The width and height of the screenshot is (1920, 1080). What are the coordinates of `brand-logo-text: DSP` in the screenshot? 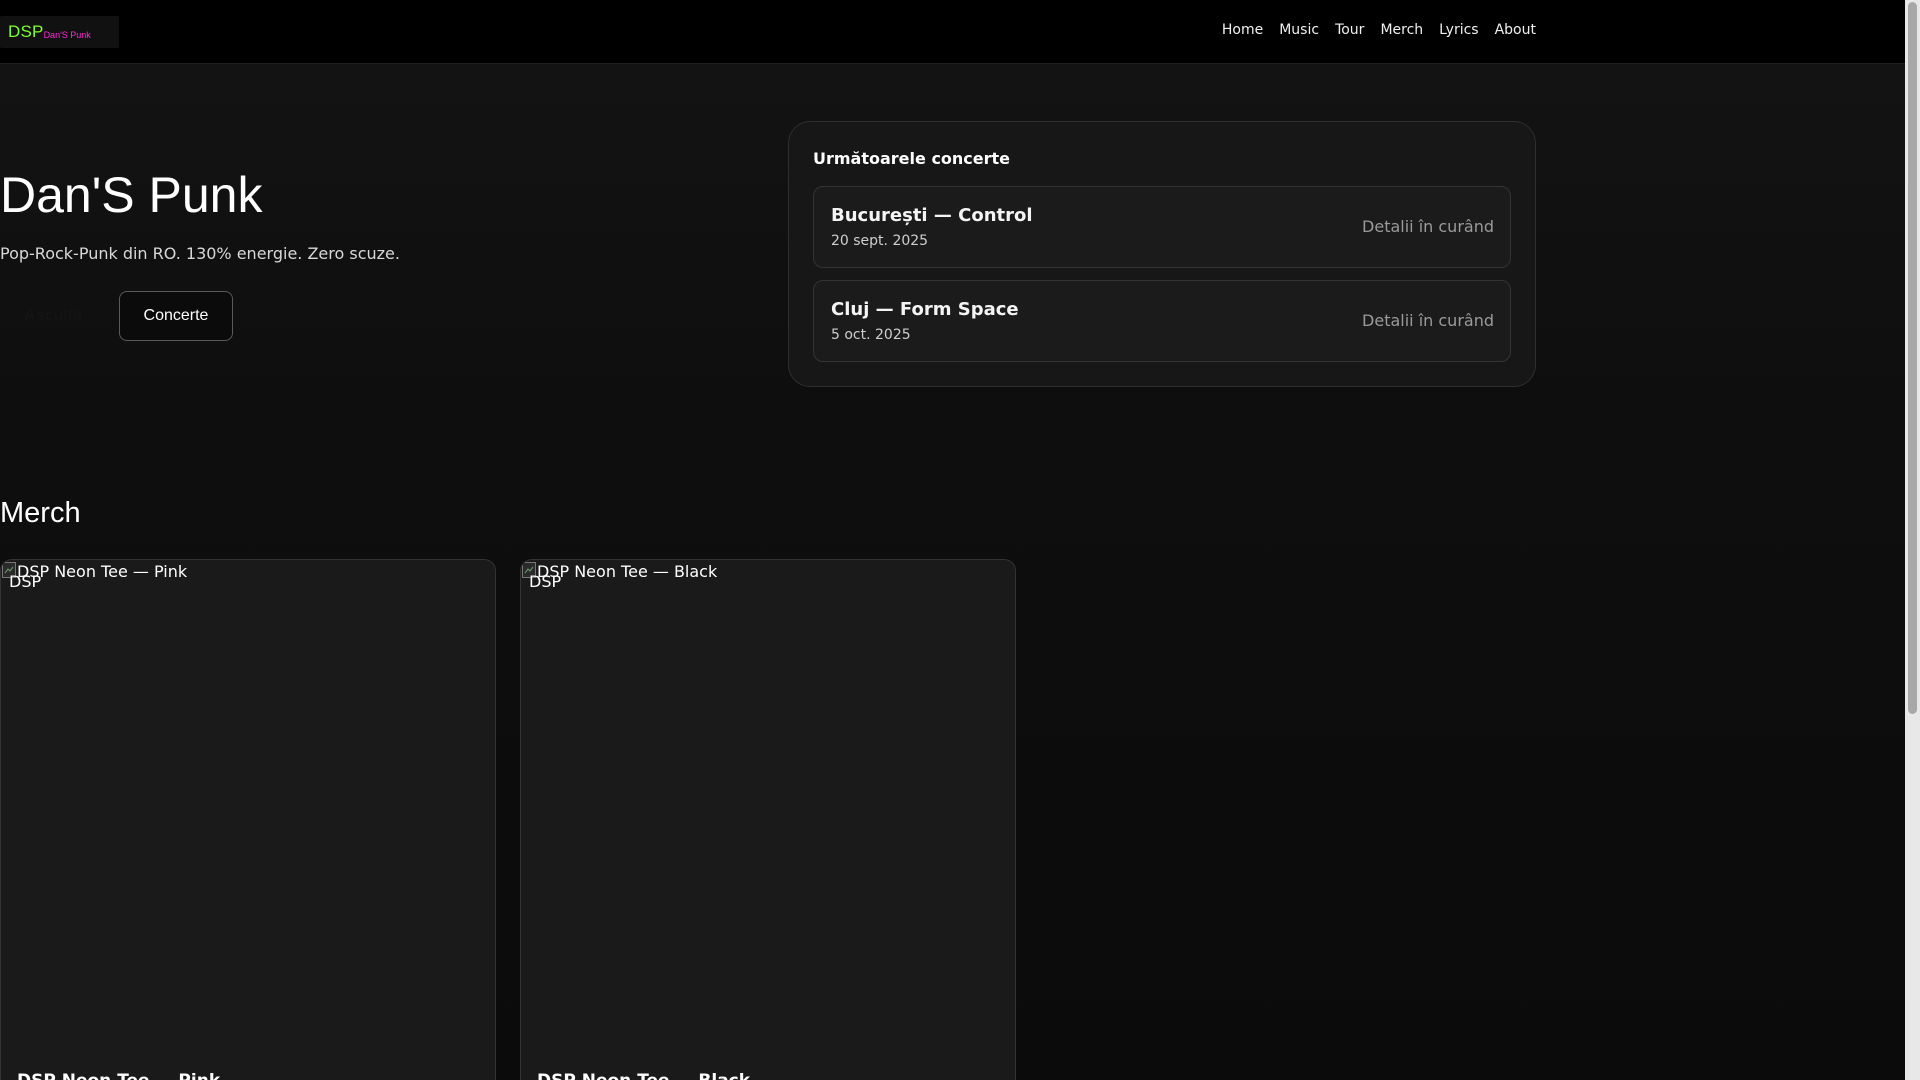 It's located at (26, 31).